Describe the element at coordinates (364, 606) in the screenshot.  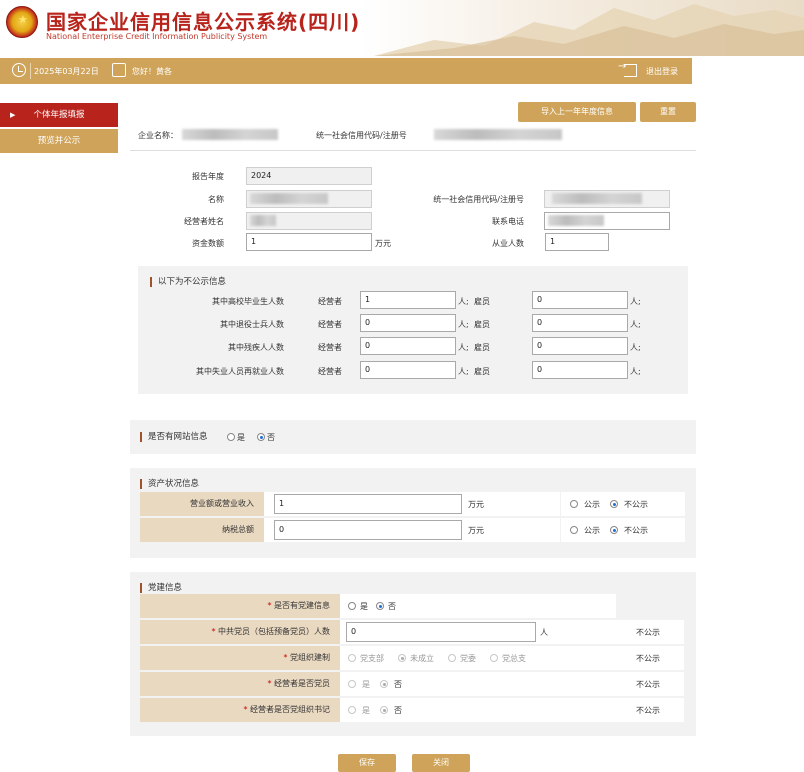
I see `party-info-yes-label: 是` at that location.